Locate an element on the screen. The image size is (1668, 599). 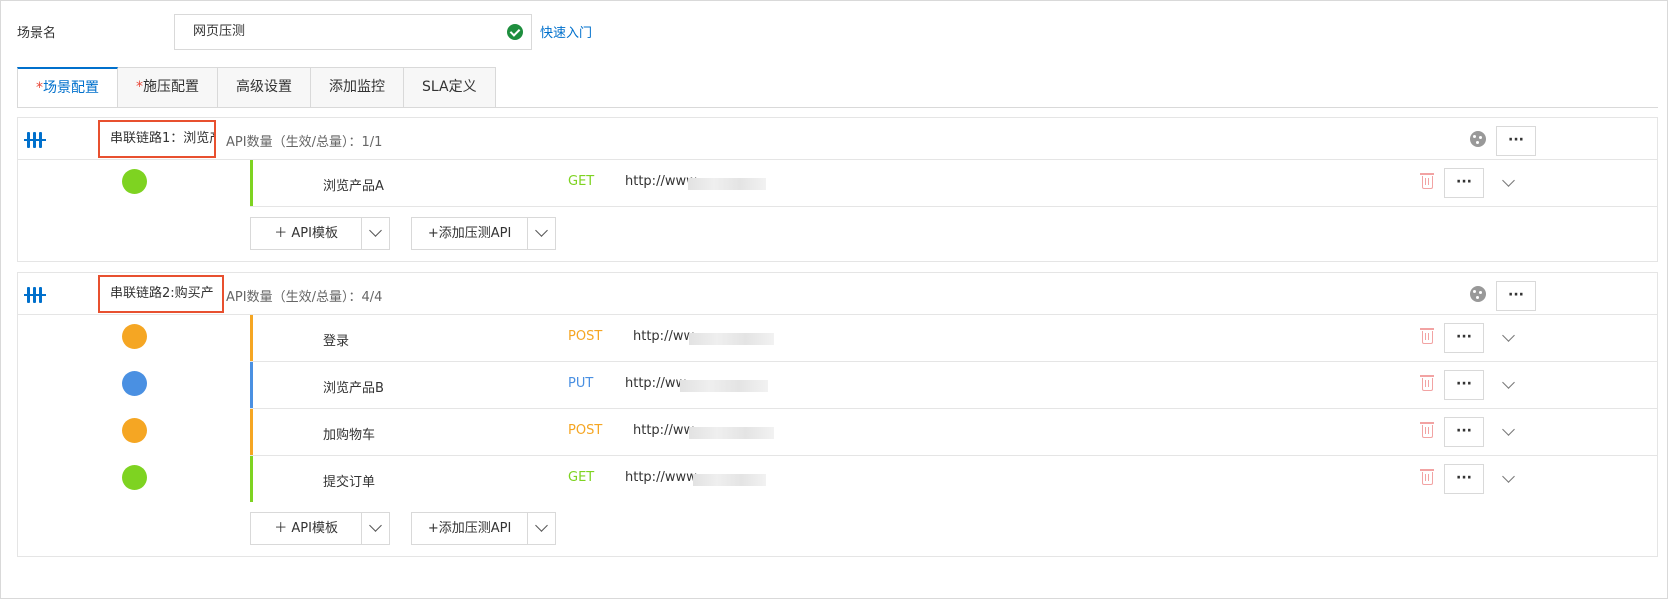
tab-label: 高级设置 is located at coordinates (264, 87).